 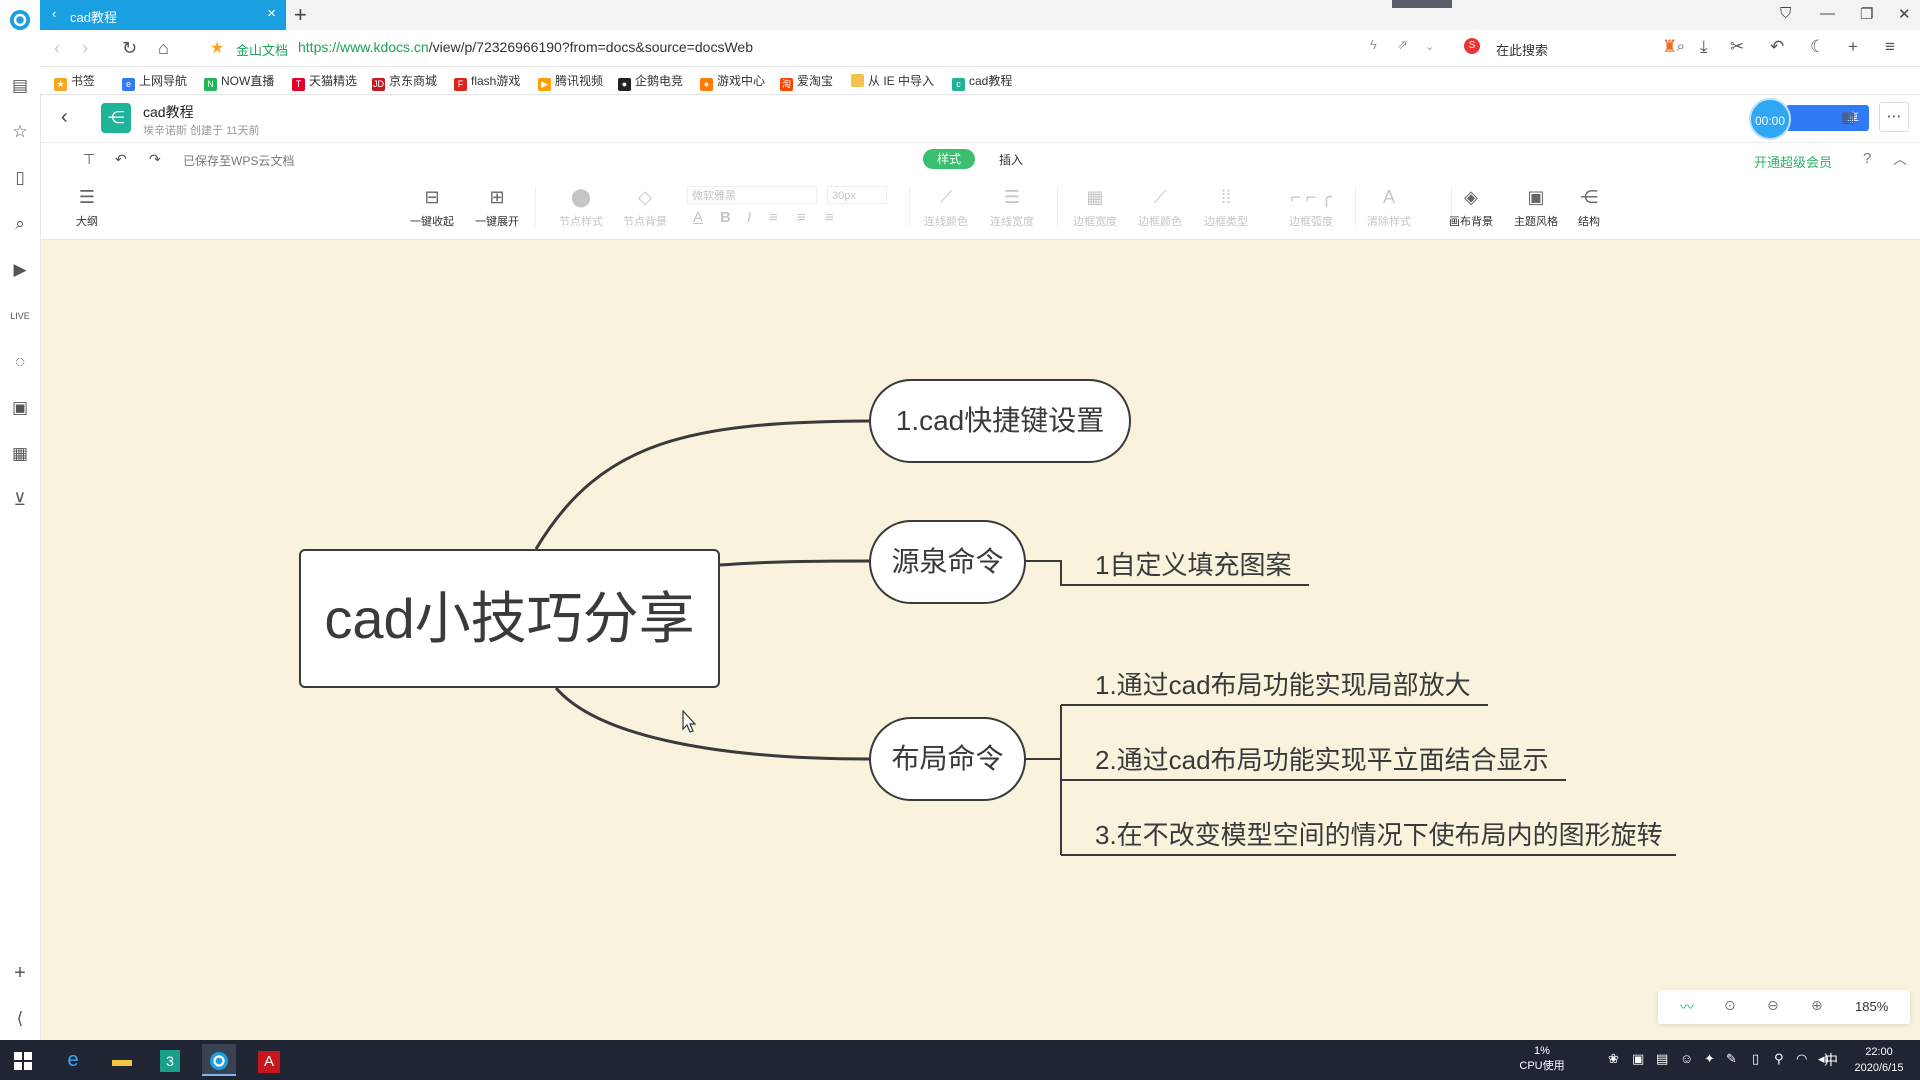 What do you see at coordinates (947, 562) in the screenshot?
I see `mindmap-branch-node: 源泉命令` at bounding box center [947, 562].